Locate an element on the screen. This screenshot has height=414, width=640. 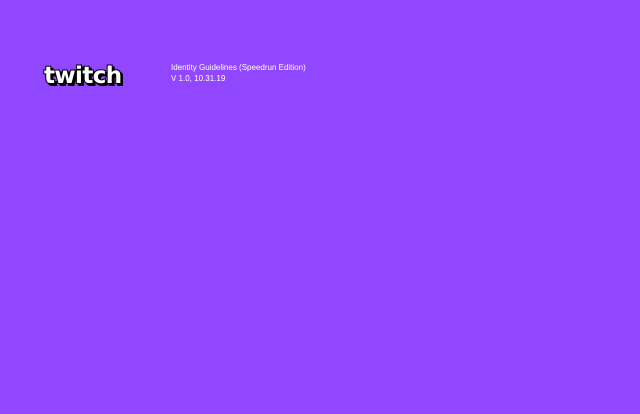
twitch-logo-icon: twitch twitch is located at coordinates (83, 76).